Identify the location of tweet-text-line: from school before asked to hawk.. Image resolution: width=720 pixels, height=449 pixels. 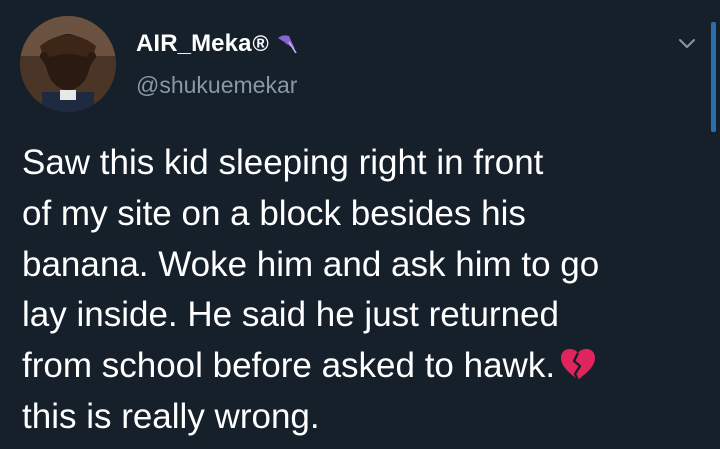
(289, 366).